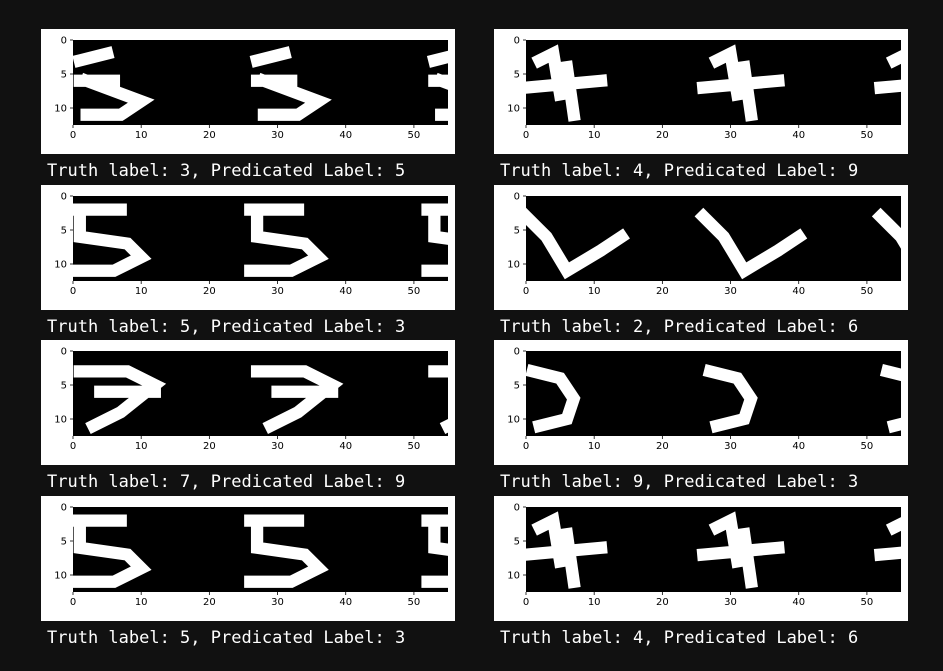 The image size is (943, 671). I want to click on prediction-caption: Truth label: 7, Predicated Label: 9, so click(226, 482).